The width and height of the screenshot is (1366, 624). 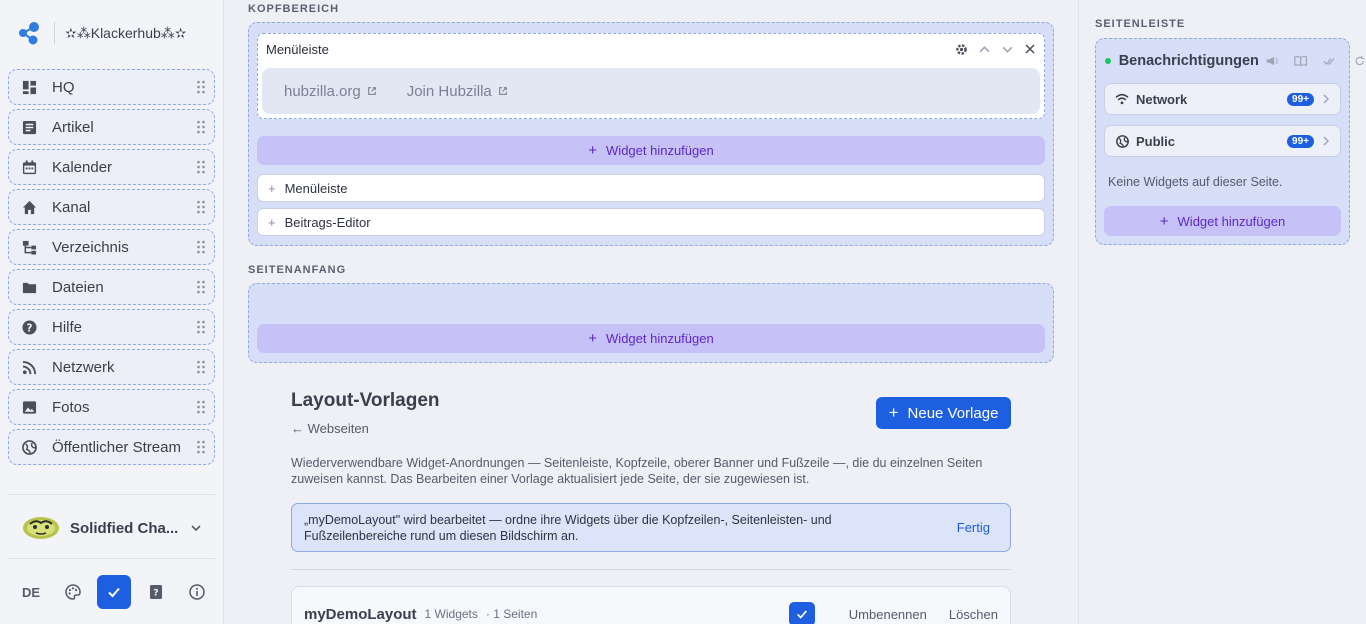 I want to click on add-widget-label: Widget hinzufügen, so click(x=1231, y=221).